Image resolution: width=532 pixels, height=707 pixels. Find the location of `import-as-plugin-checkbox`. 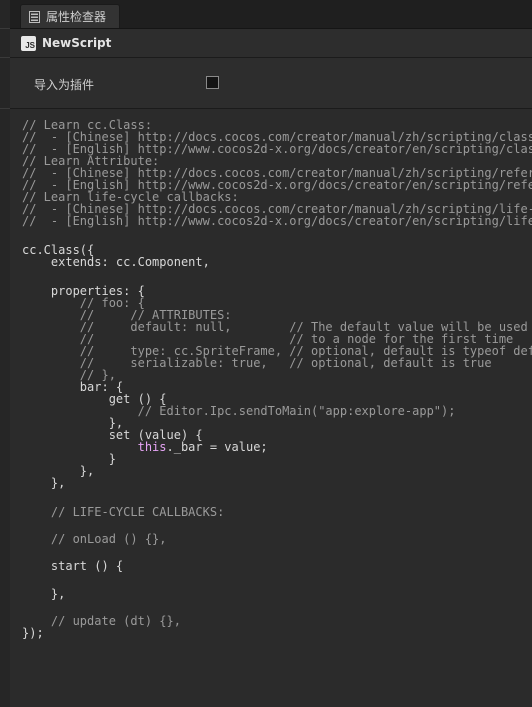

import-as-plugin-checkbox is located at coordinates (212, 82).